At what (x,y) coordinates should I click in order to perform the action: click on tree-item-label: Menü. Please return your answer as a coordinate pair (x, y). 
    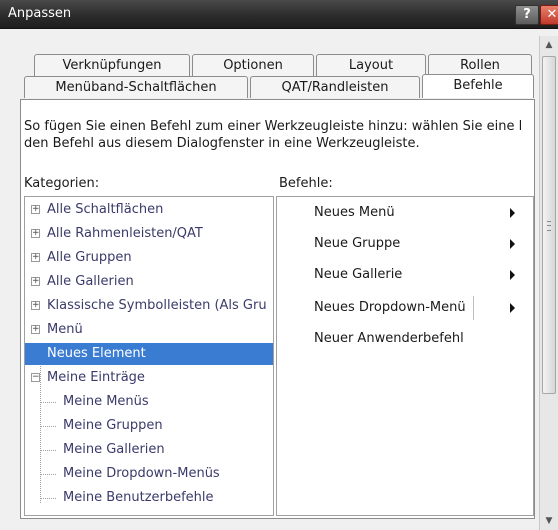
    Looking at the image, I should click on (65, 329).